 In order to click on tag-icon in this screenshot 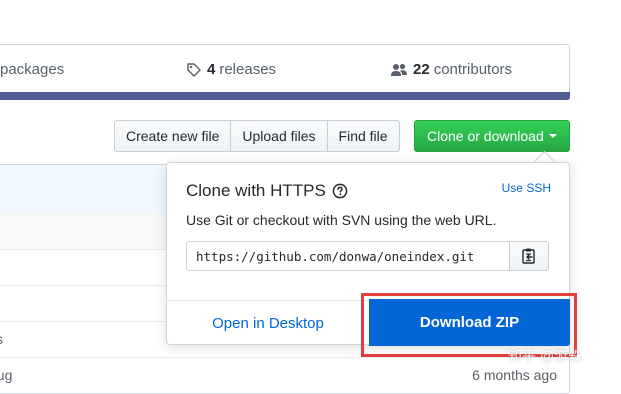, I will do `click(194, 69)`.